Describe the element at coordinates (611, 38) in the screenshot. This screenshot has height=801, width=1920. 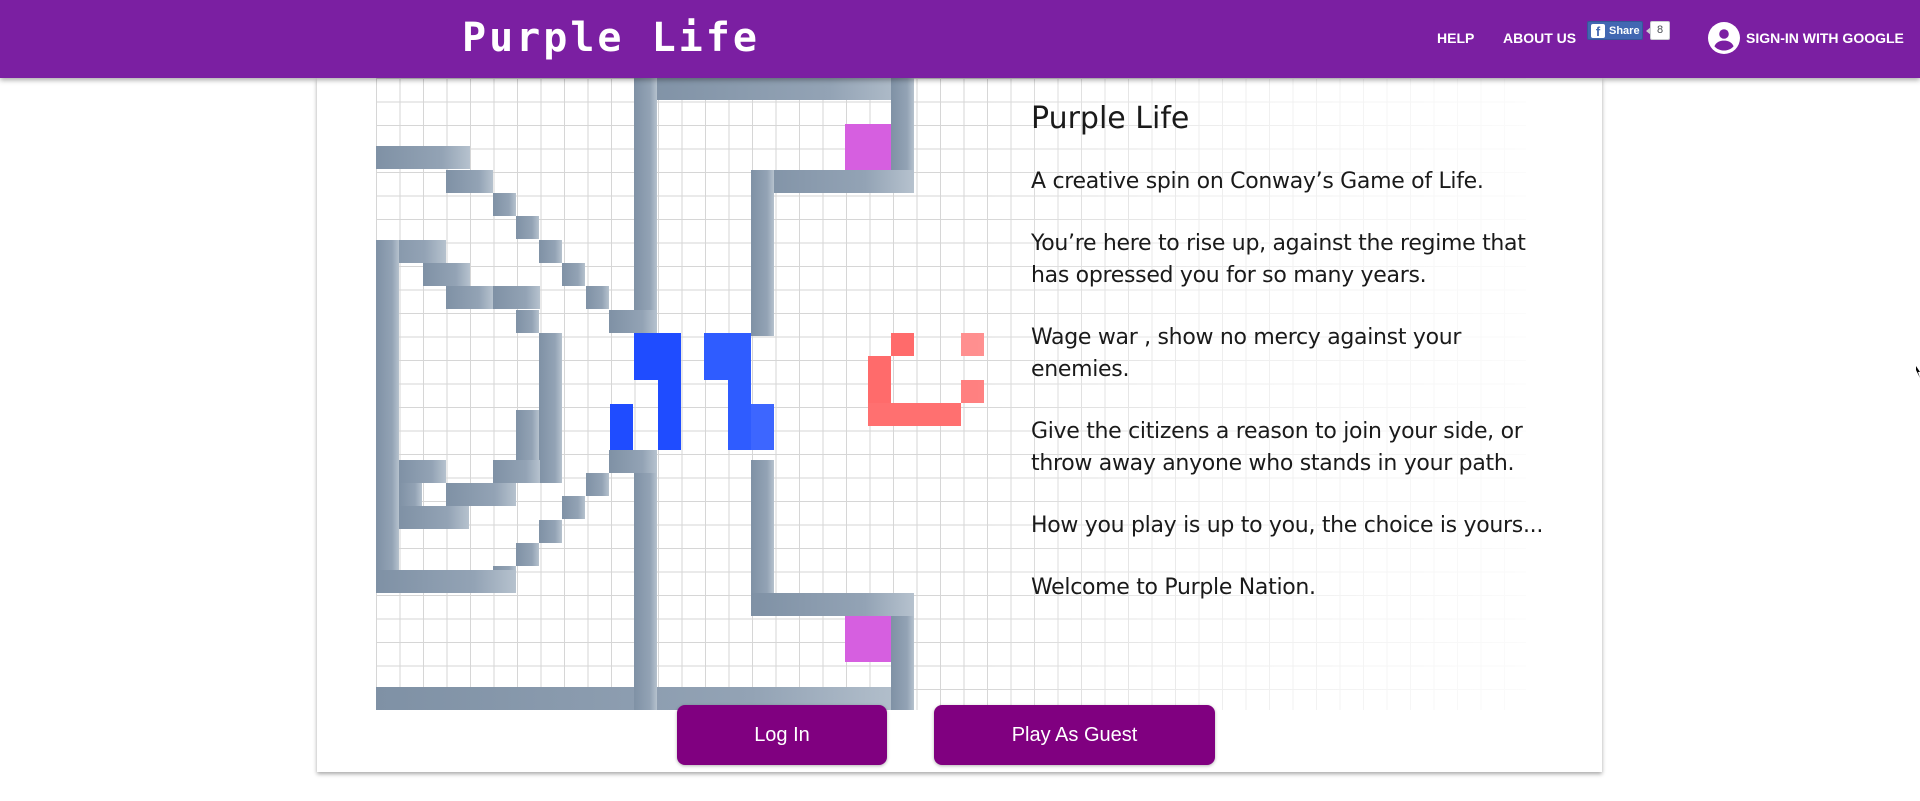
I see `app-logo: Purple Life` at that location.